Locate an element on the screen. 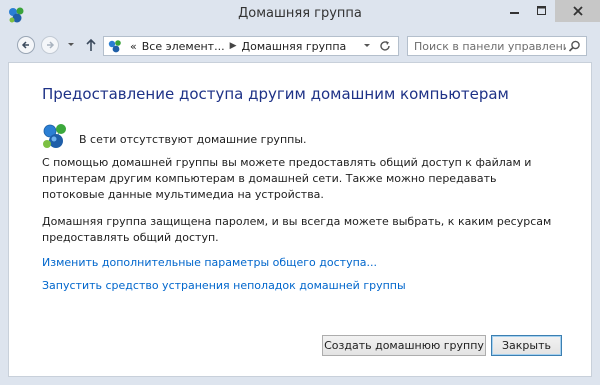 The image size is (600, 385). search-input is located at coordinates (487, 46).